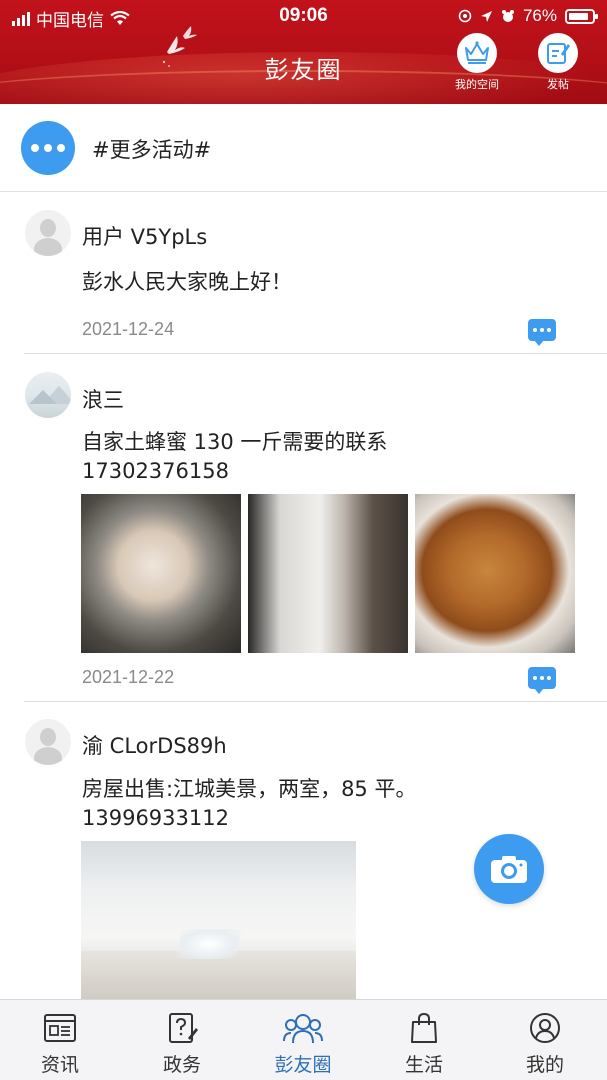  What do you see at coordinates (144, 236) in the screenshot?
I see `post-username: 用户 V5YpLs` at bounding box center [144, 236].